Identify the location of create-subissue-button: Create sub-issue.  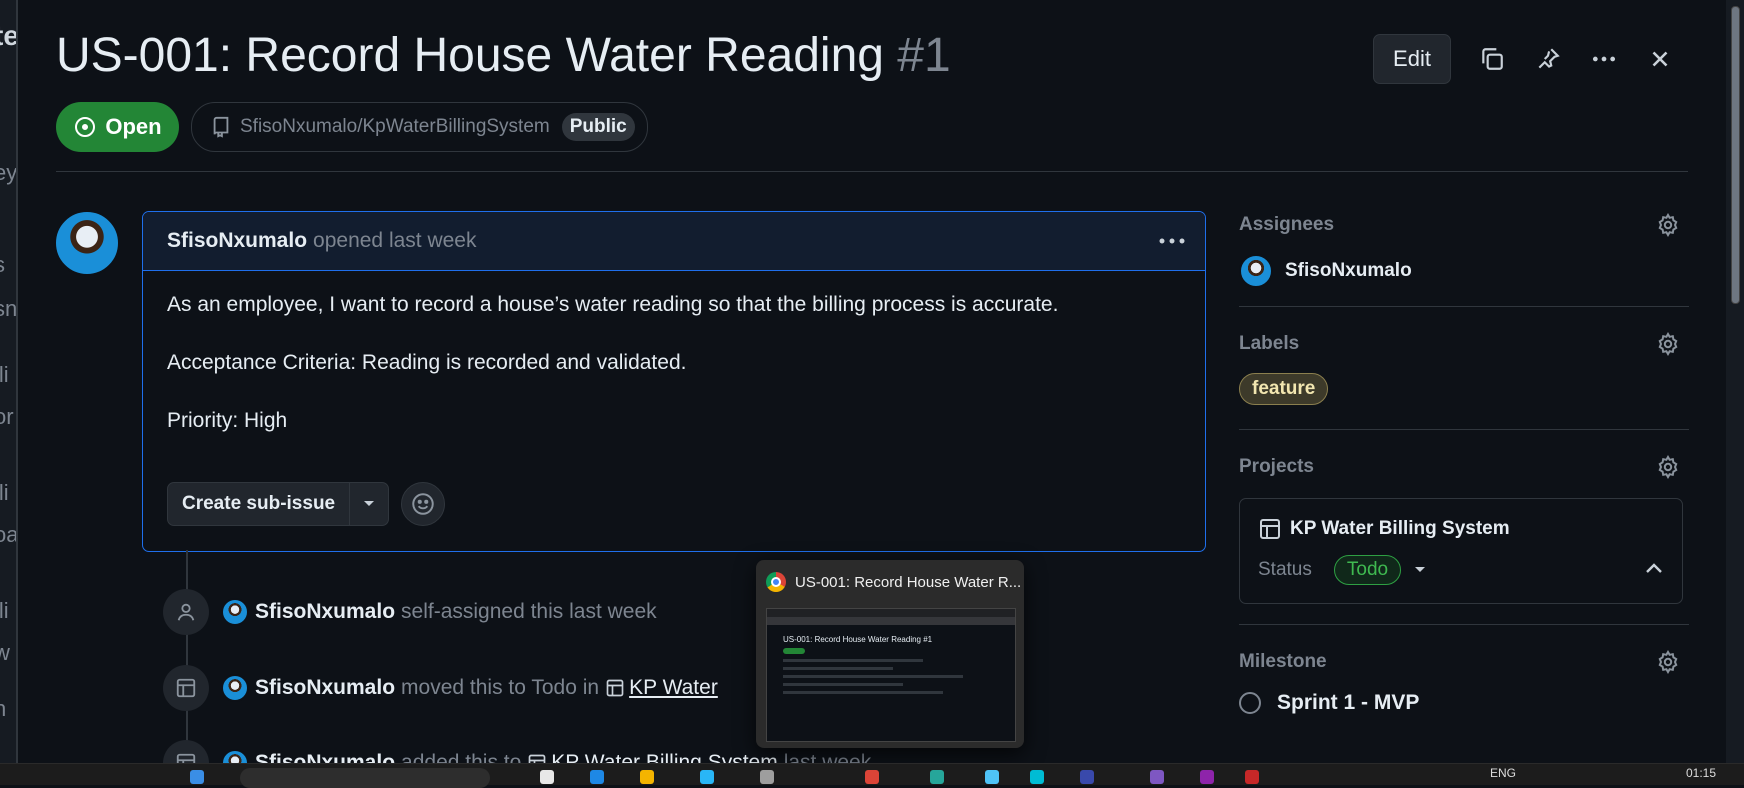
(278, 504).